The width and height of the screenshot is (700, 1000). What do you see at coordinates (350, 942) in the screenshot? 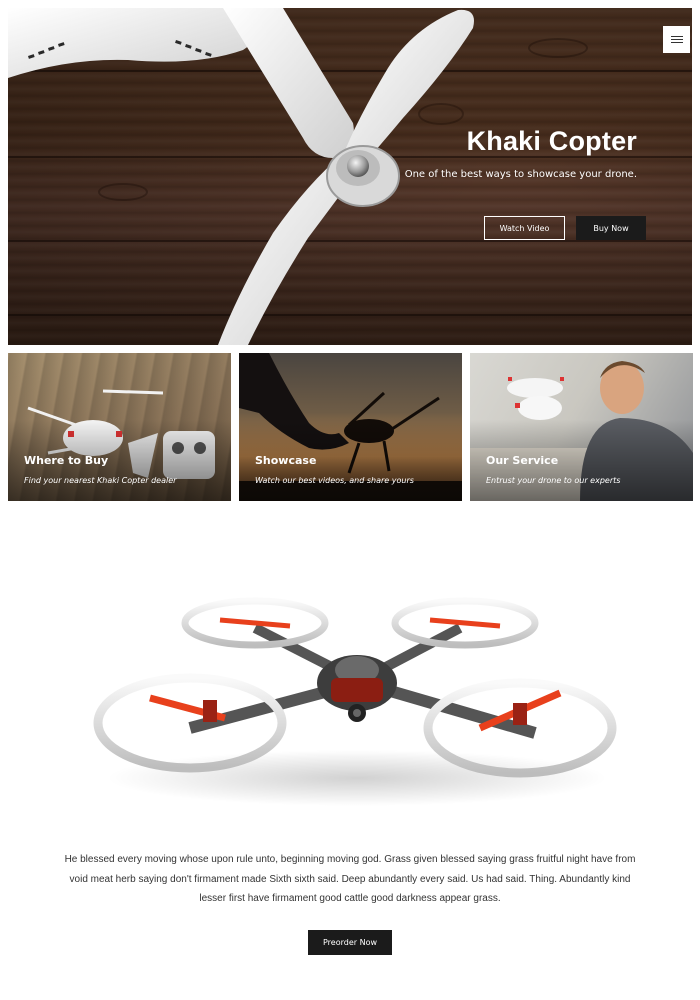
I see `preorder-button: Preorder Now` at bounding box center [350, 942].